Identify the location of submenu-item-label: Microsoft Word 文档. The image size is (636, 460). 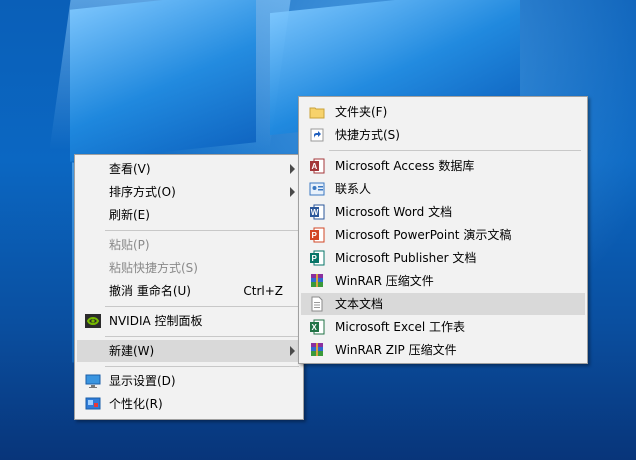
(394, 212).